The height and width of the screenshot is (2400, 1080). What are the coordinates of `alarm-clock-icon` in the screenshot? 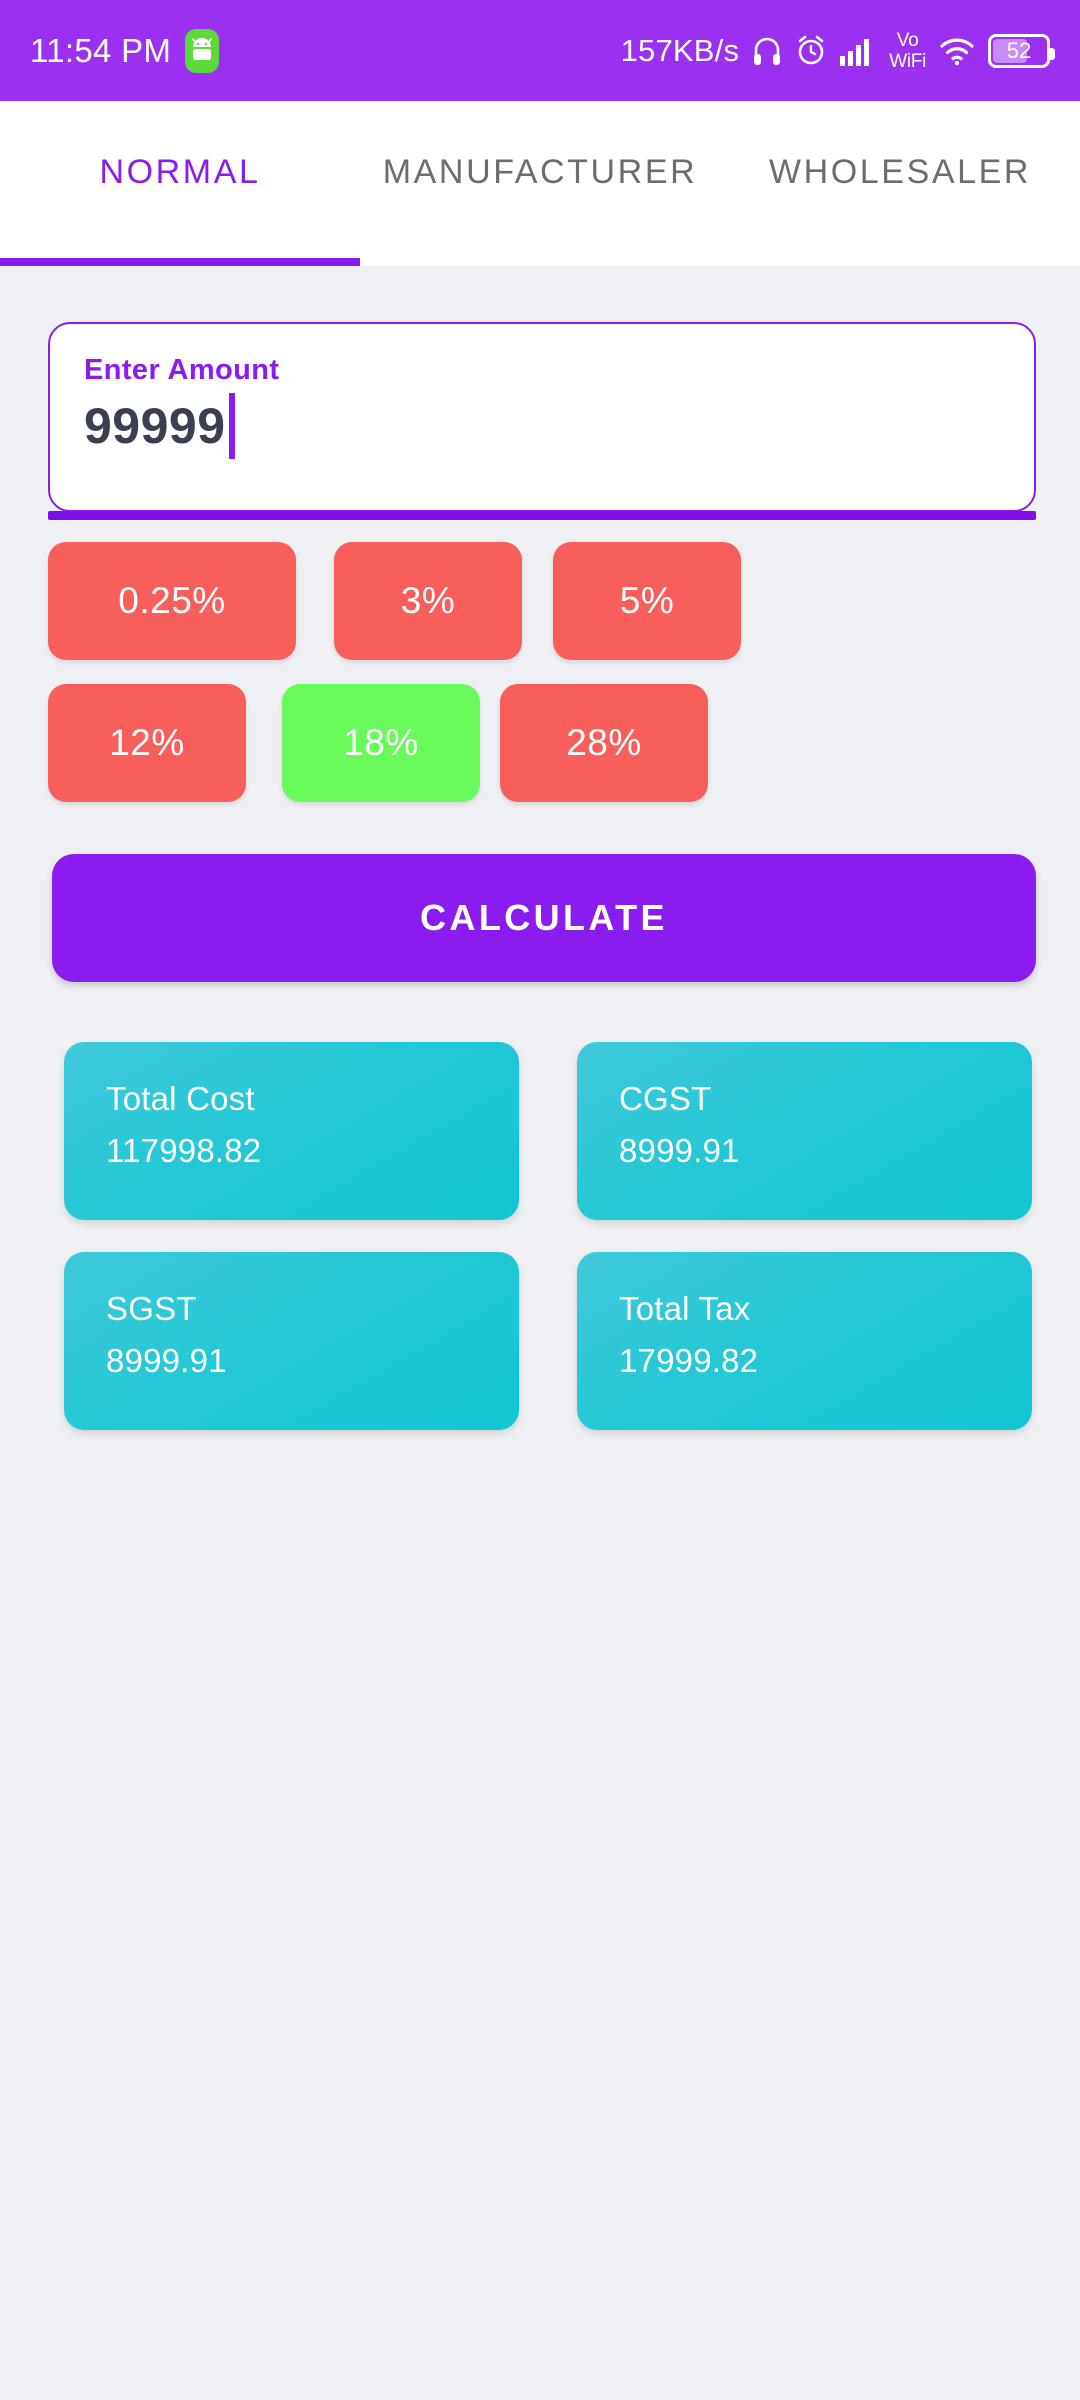 It's located at (811, 51).